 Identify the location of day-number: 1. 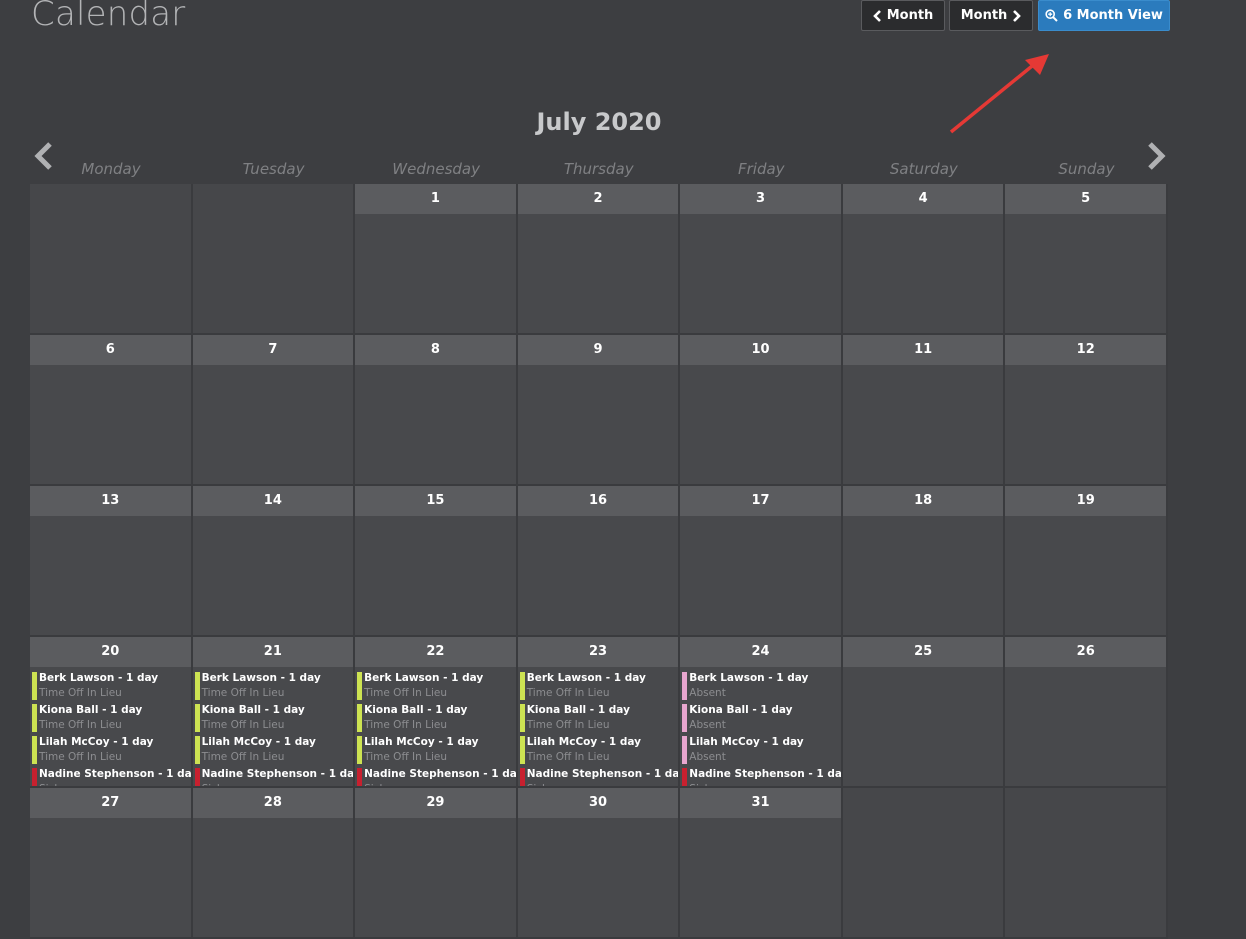
(435, 199).